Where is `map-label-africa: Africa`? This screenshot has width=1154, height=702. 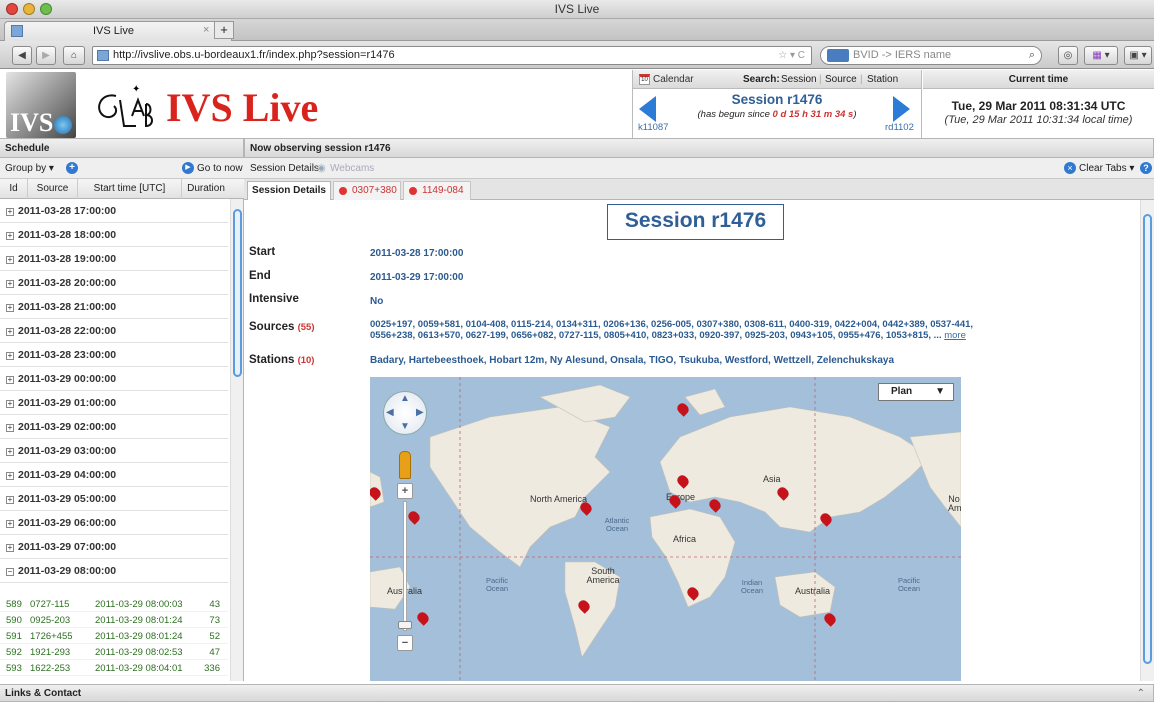 map-label-africa: Africa is located at coordinates (685, 539).